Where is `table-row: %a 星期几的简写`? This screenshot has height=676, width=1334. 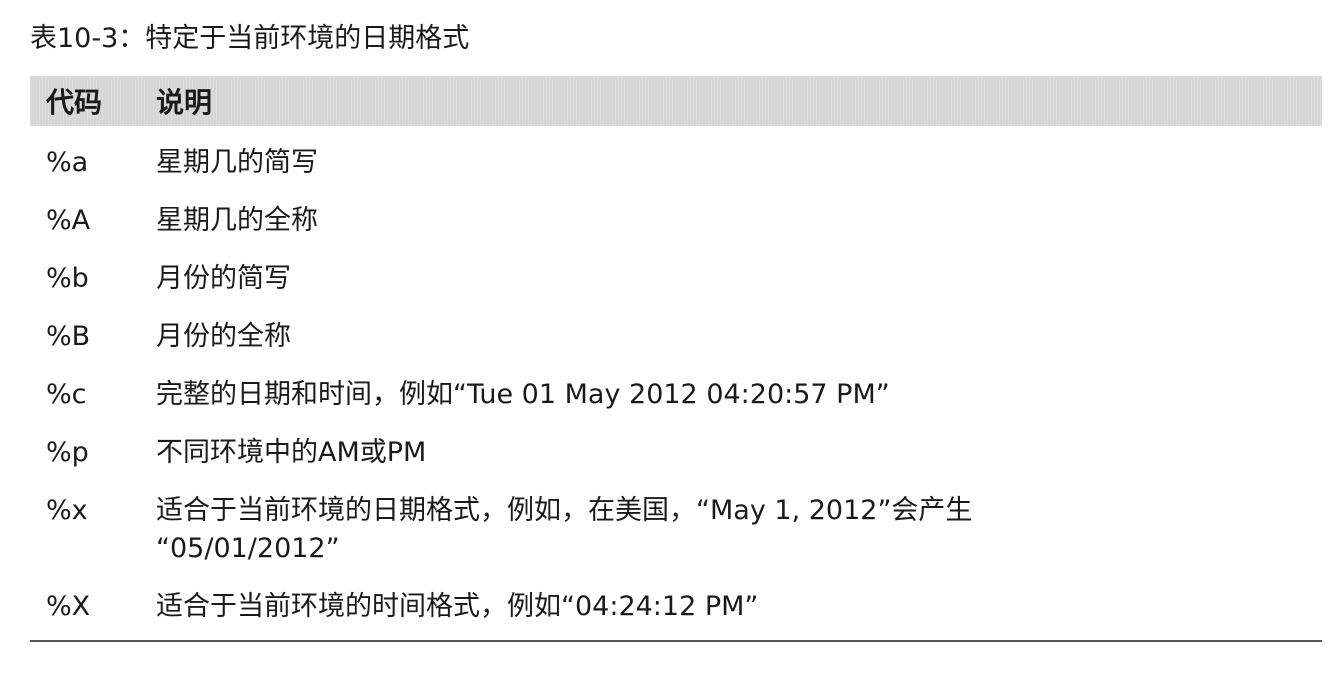
table-row: %a 星期几的简写 is located at coordinates (676, 163).